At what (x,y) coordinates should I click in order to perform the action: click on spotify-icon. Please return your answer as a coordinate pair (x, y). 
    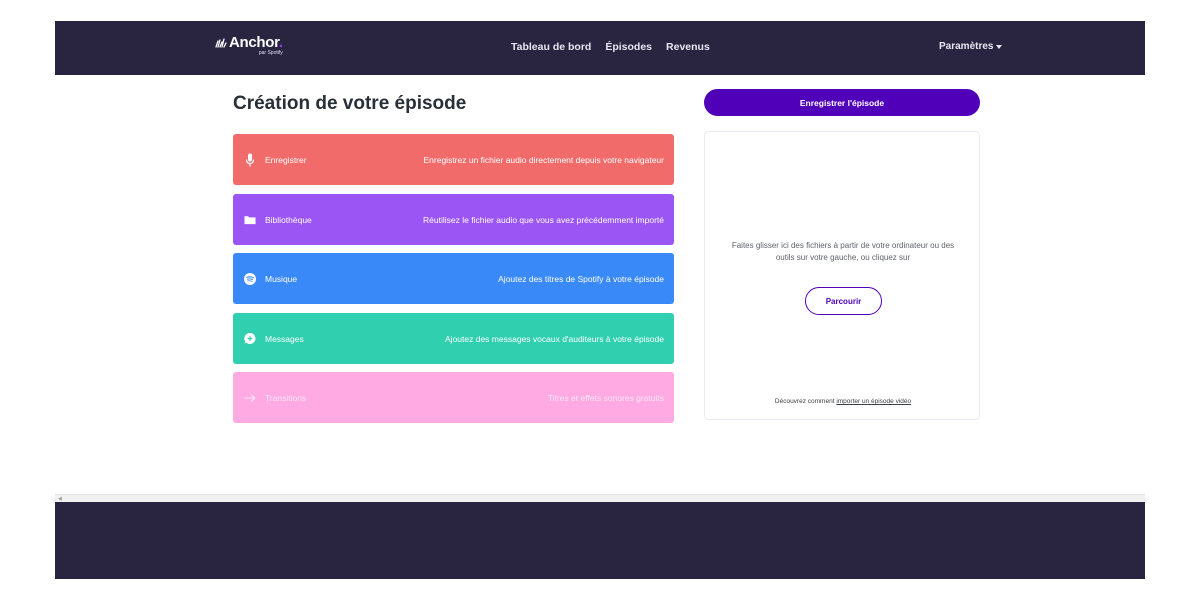
    Looking at the image, I should click on (250, 279).